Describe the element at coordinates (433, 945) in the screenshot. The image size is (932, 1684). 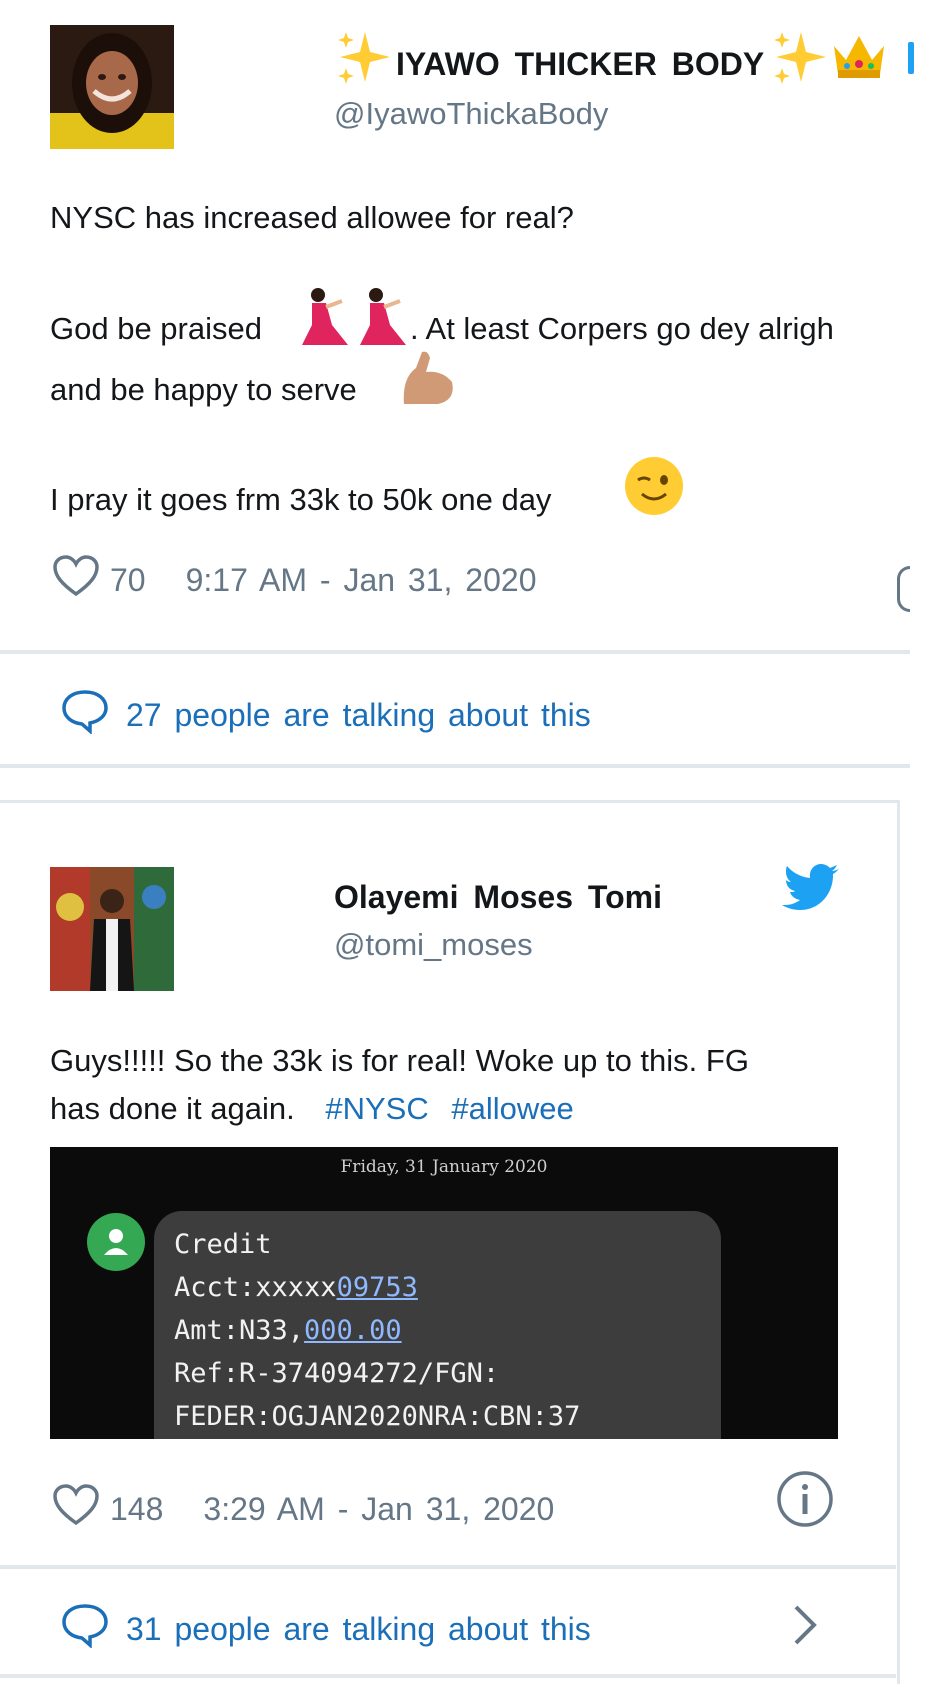
I see `user-handle: @tomi_moses` at that location.